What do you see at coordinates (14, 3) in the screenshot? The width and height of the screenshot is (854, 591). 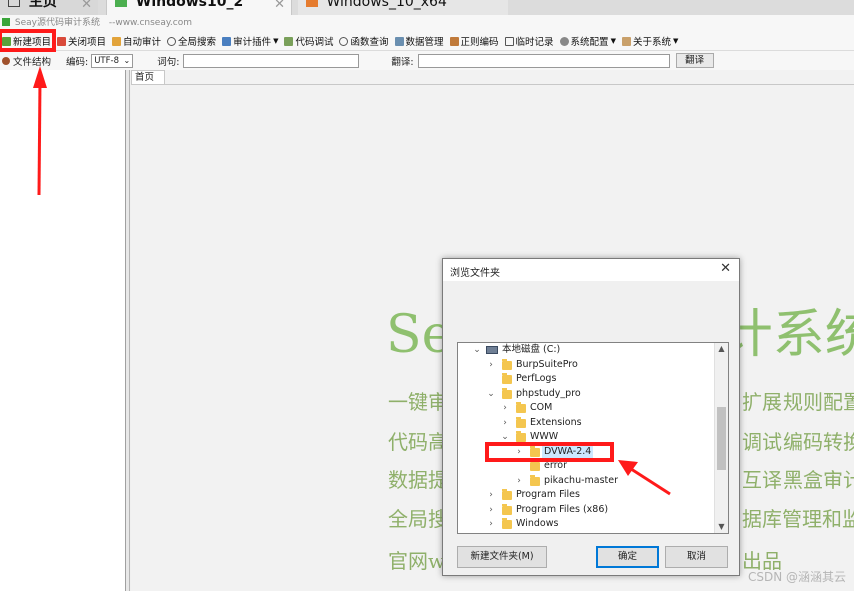 I see `home-icon` at bounding box center [14, 3].